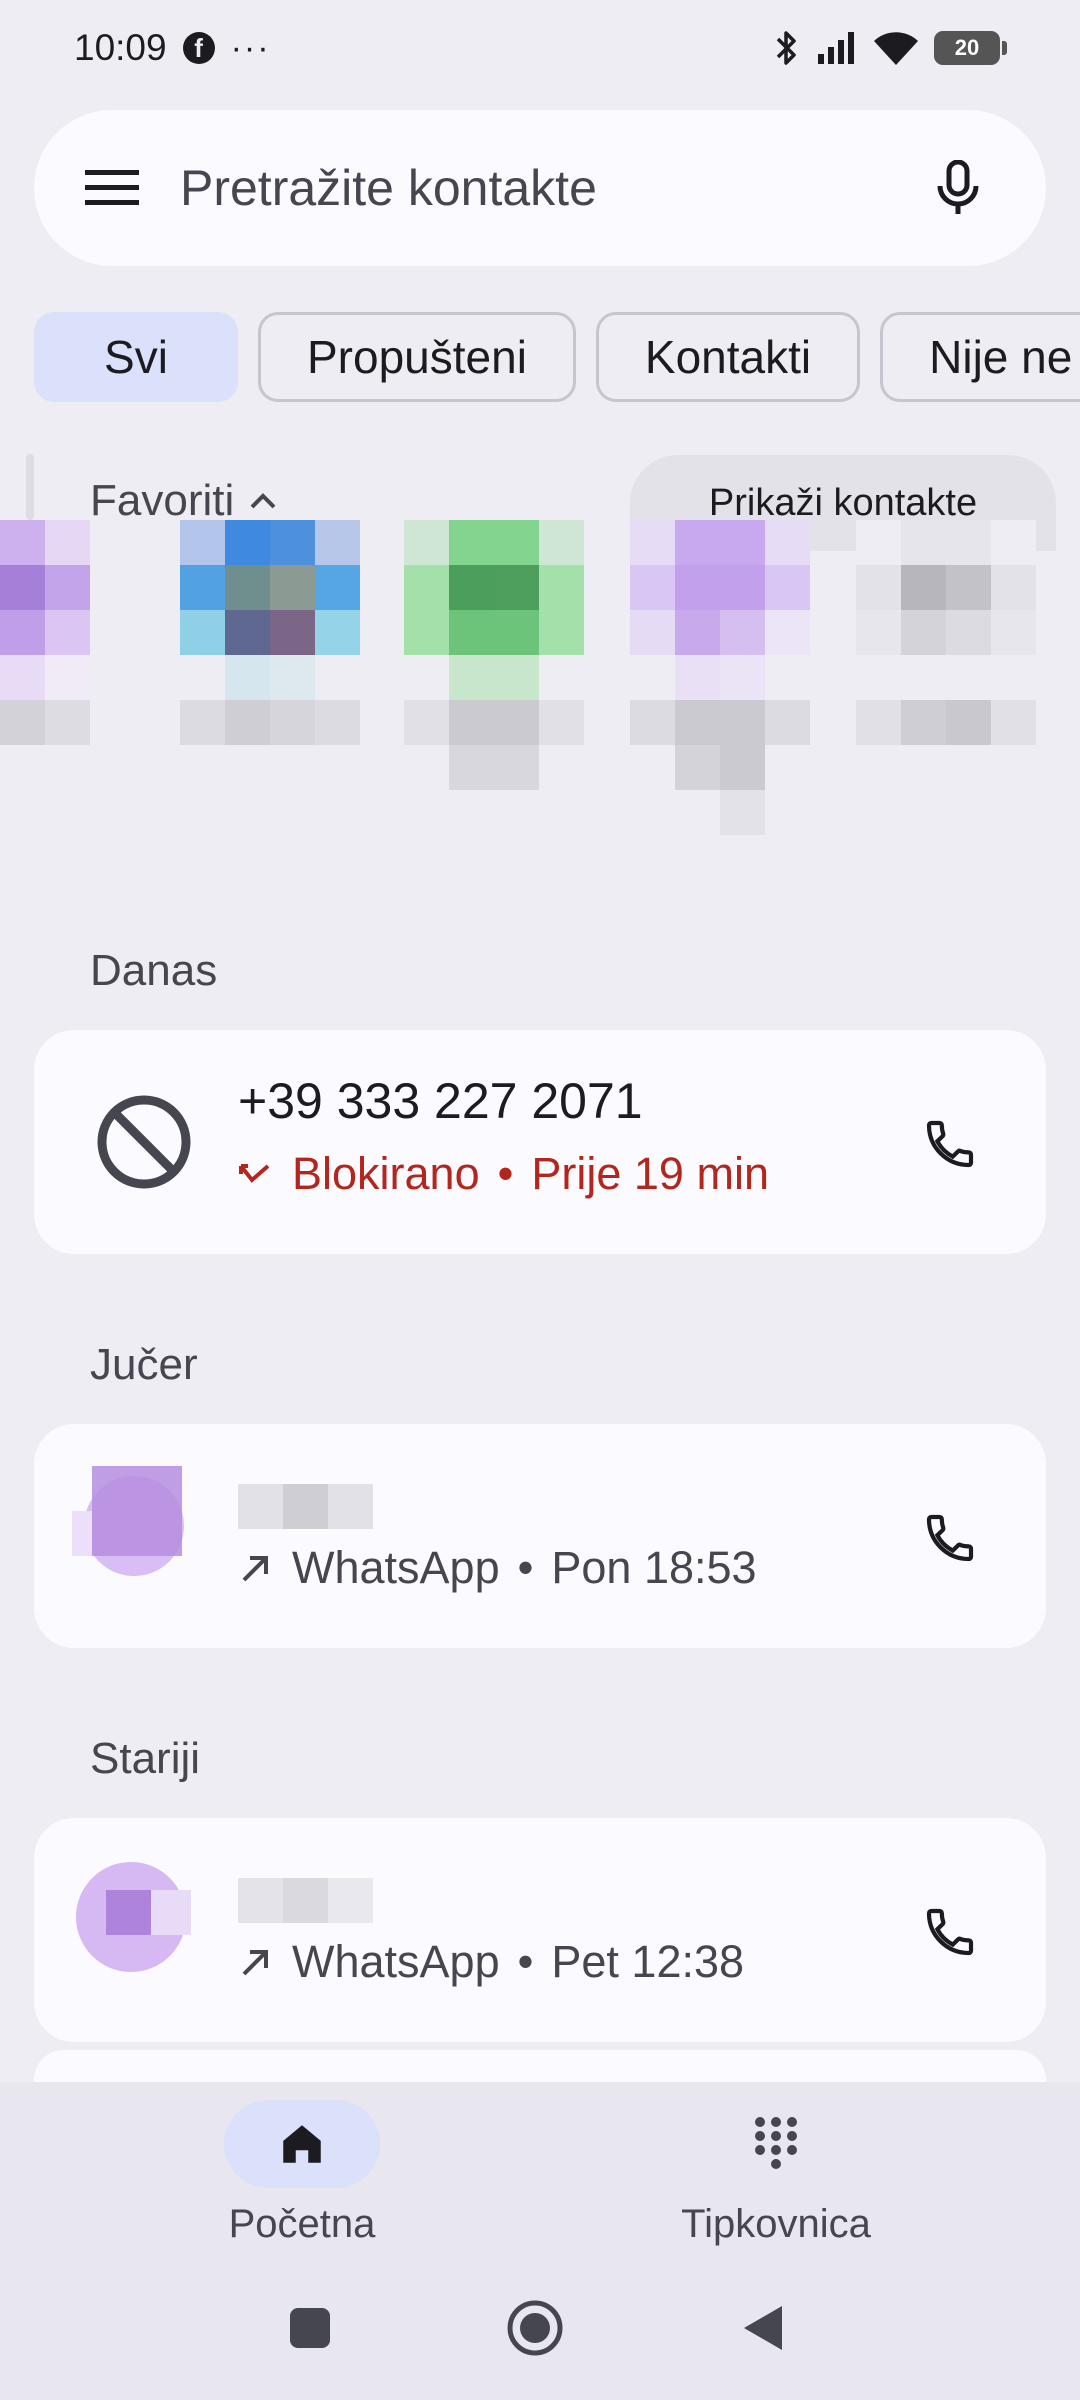 The width and height of the screenshot is (1080, 2400). Describe the element at coordinates (386, 1173) in the screenshot. I see `call-status: Blokirano` at that location.